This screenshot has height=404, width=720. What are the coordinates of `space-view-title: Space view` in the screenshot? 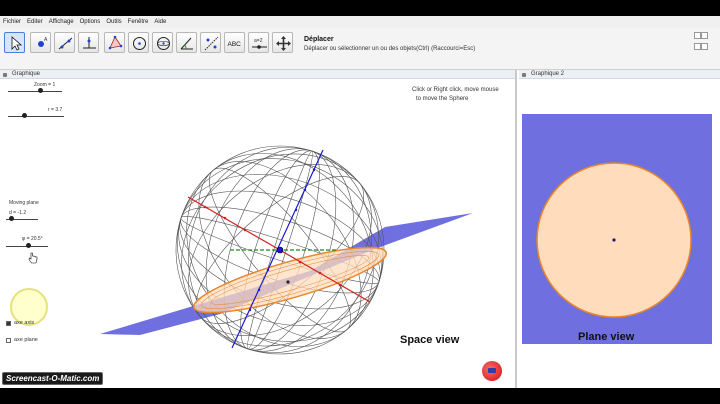 It's located at (430, 340).